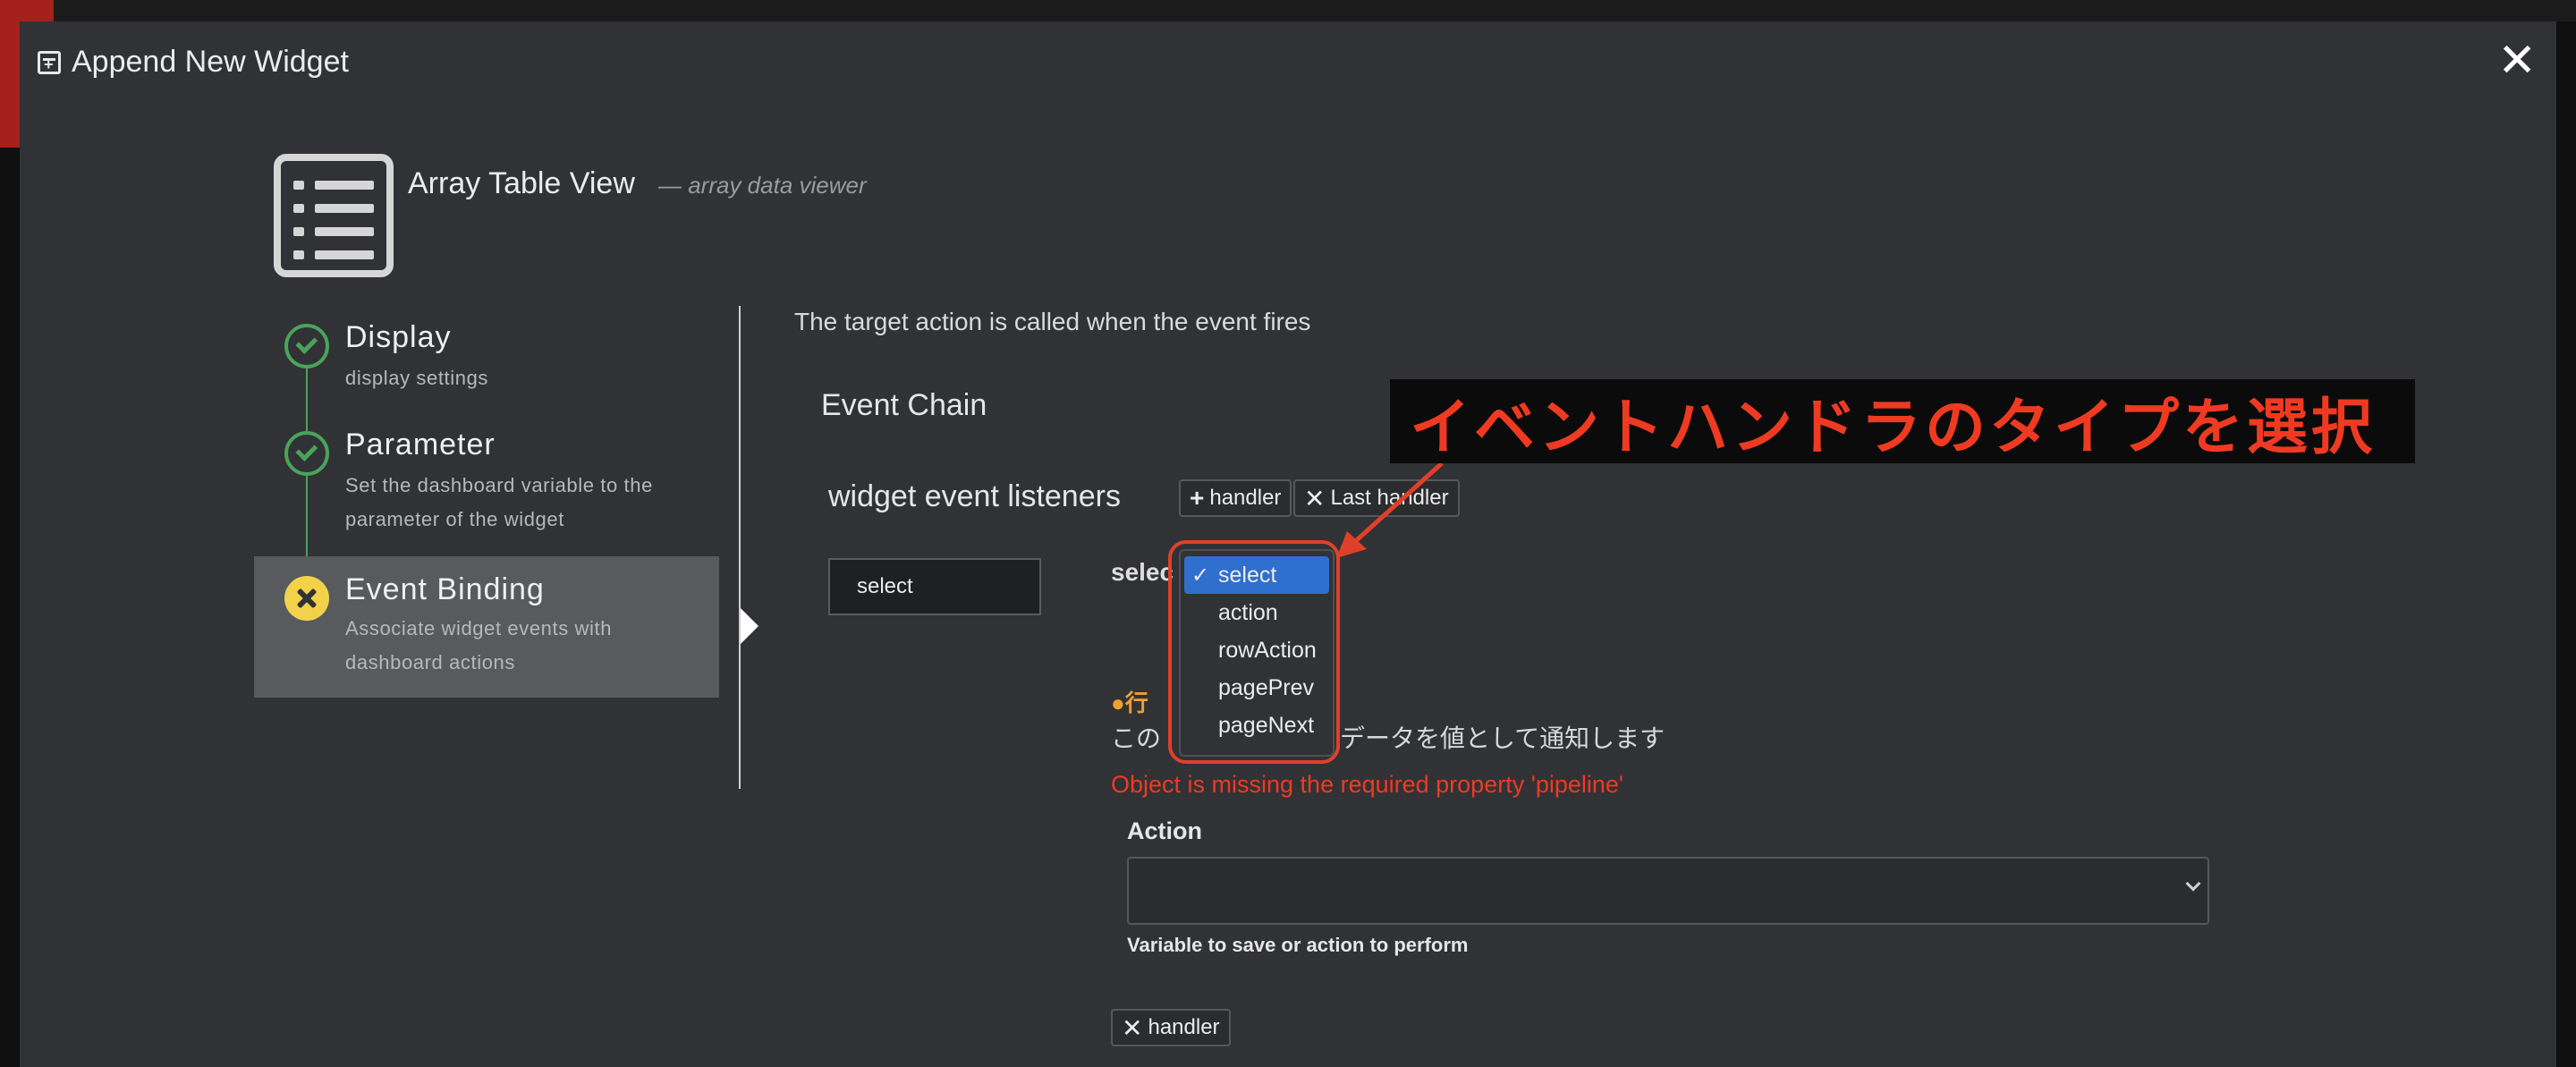 The height and width of the screenshot is (1067, 2576). I want to click on remove-handler-label: handler, so click(1184, 1027).